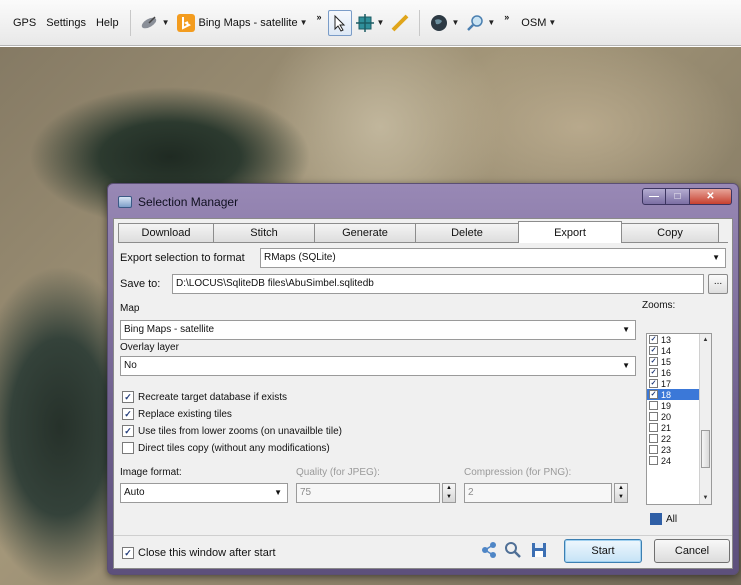 This screenshot has width=741, height=585. I want to click on compression-label: Compression (for PNG):, so click(518, 472).